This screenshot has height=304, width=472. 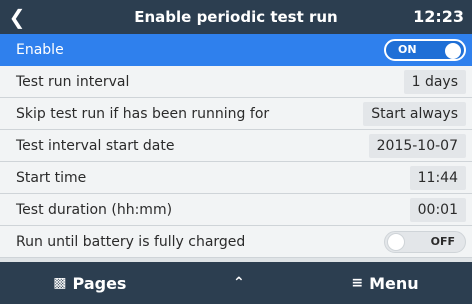 I want to click on chevron-up-icon: ⌃, so click(x=239, y=283).